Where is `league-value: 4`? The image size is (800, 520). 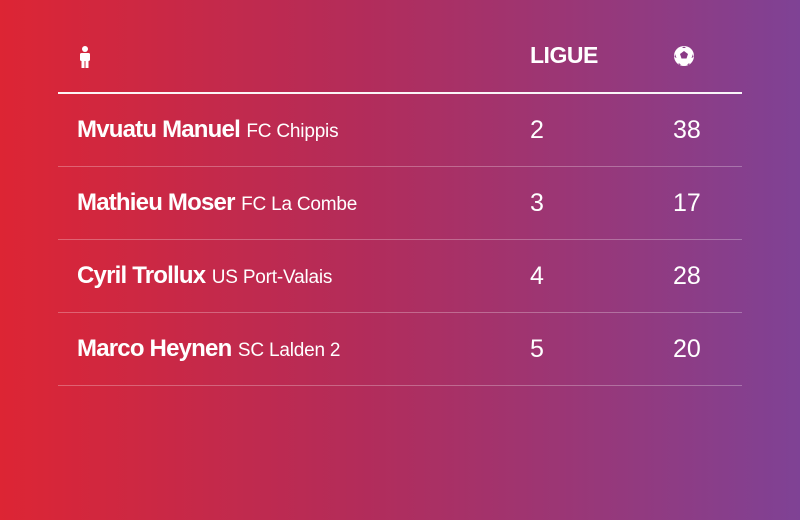 league-value: 4 is located at coordinates (537, 276).